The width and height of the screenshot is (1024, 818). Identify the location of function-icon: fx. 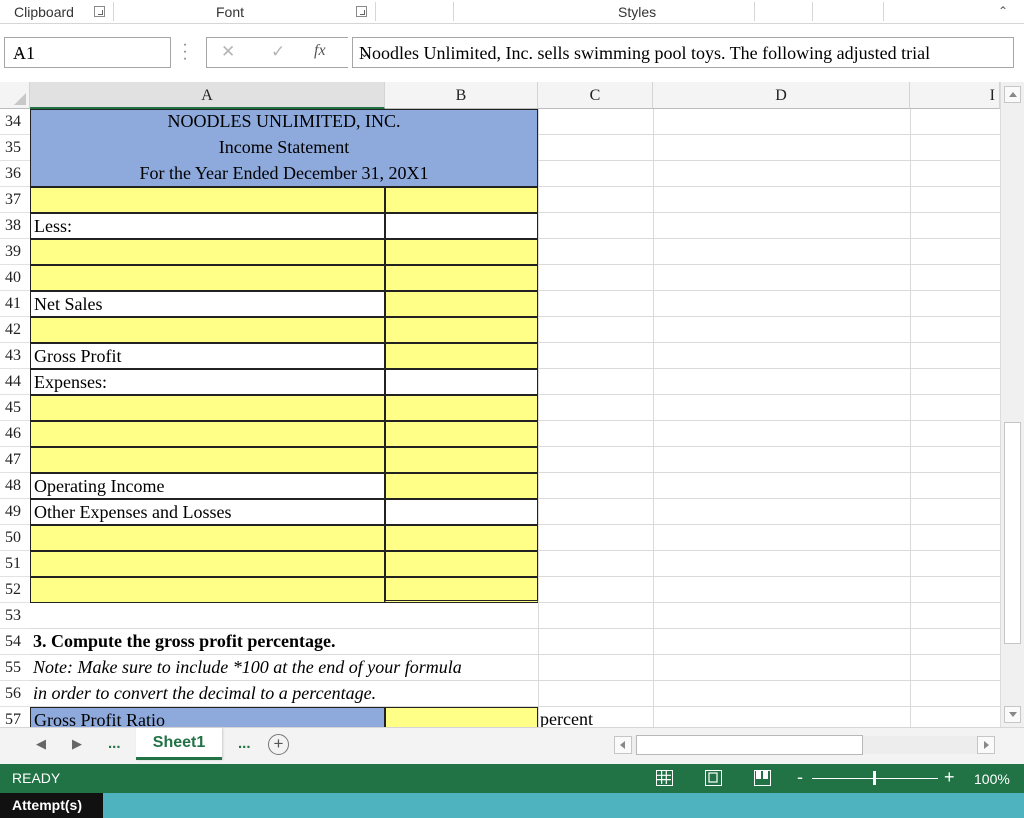
(320, 51).